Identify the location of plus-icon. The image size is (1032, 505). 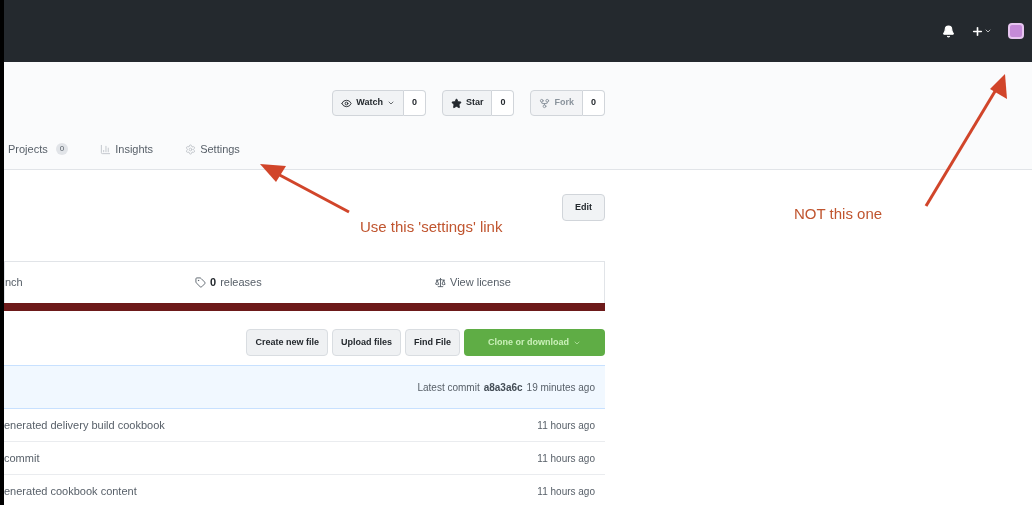
(981, 31).